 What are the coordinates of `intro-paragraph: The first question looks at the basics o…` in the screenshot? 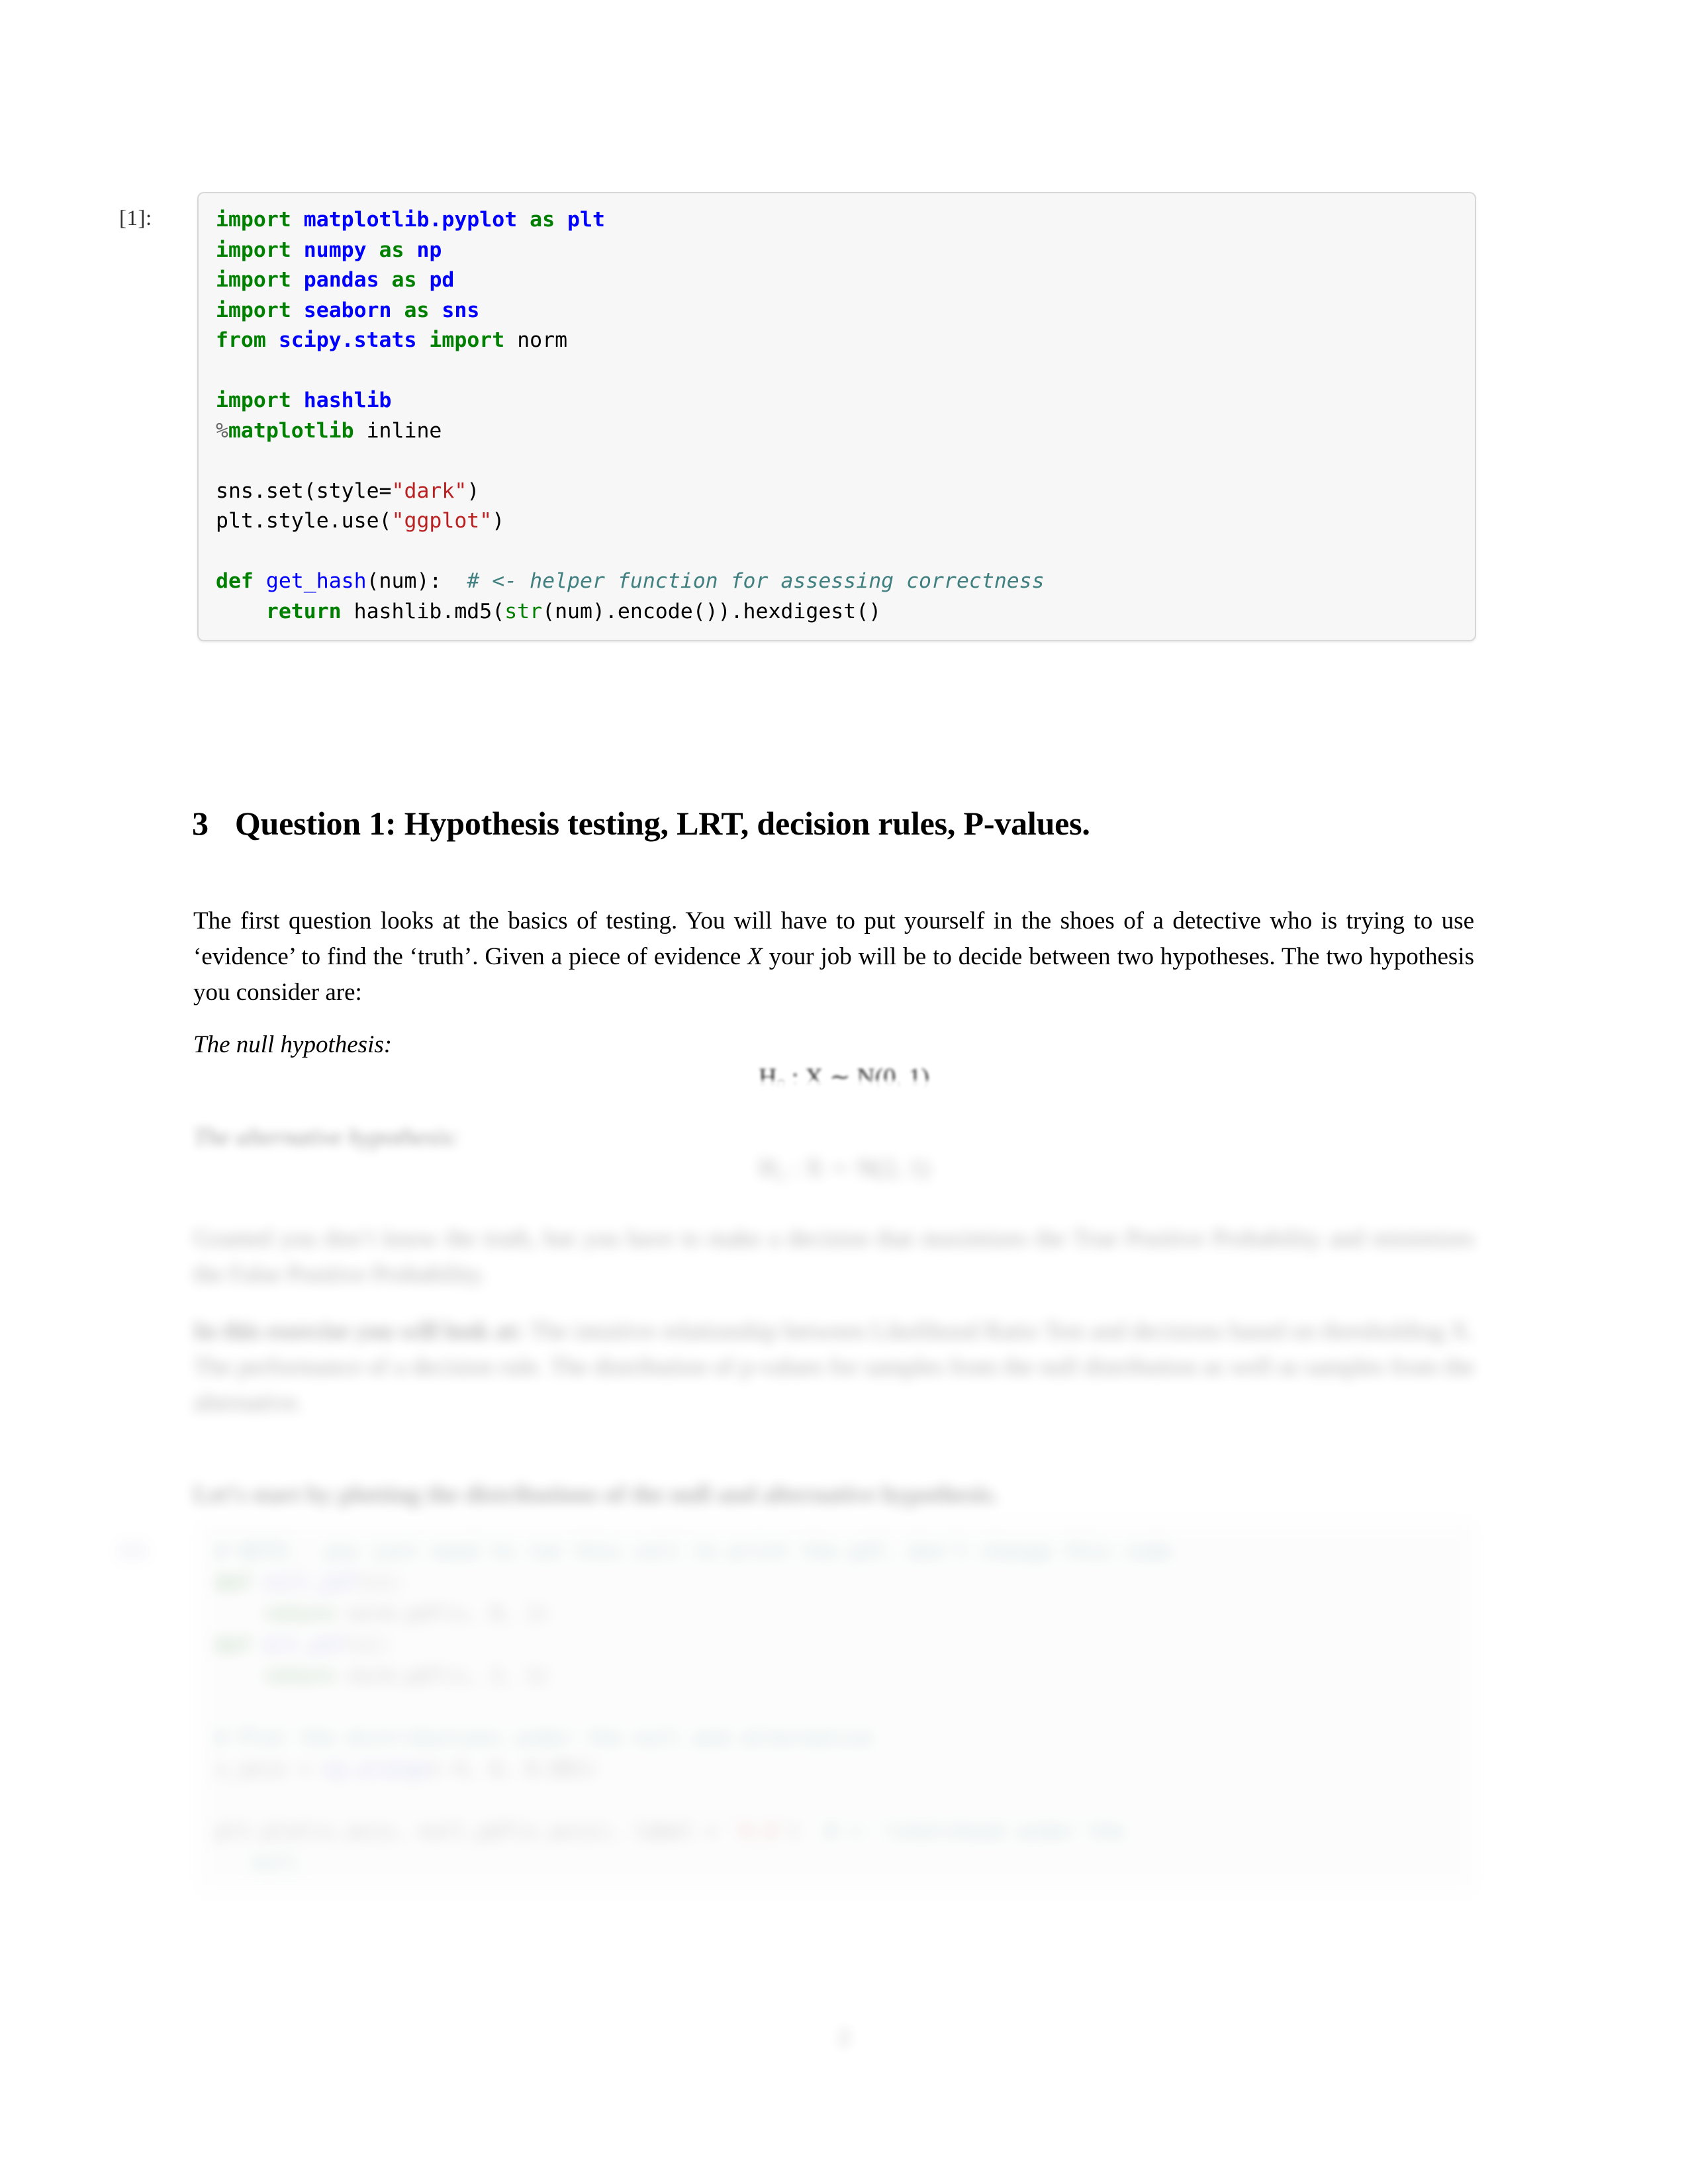 It's located at (833, 957).